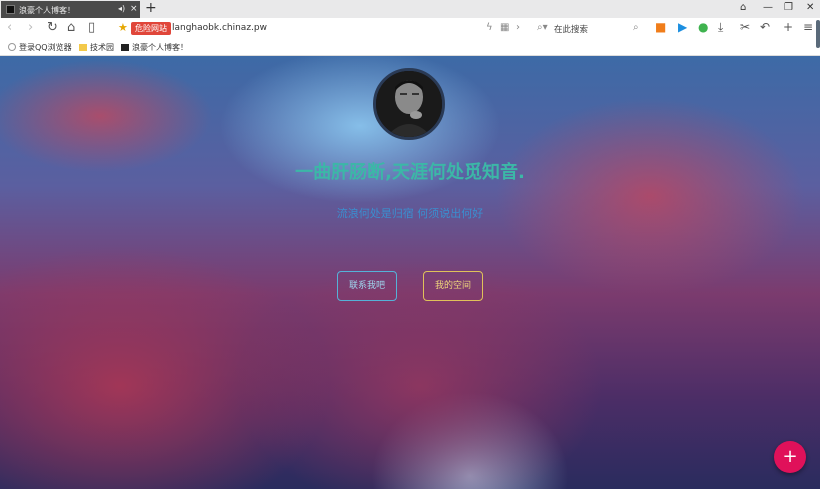  What do you see at coordinates (102, 47) in the screenshot?
I see `bookmark-label: 技术园` at bounding box center [102, 47].